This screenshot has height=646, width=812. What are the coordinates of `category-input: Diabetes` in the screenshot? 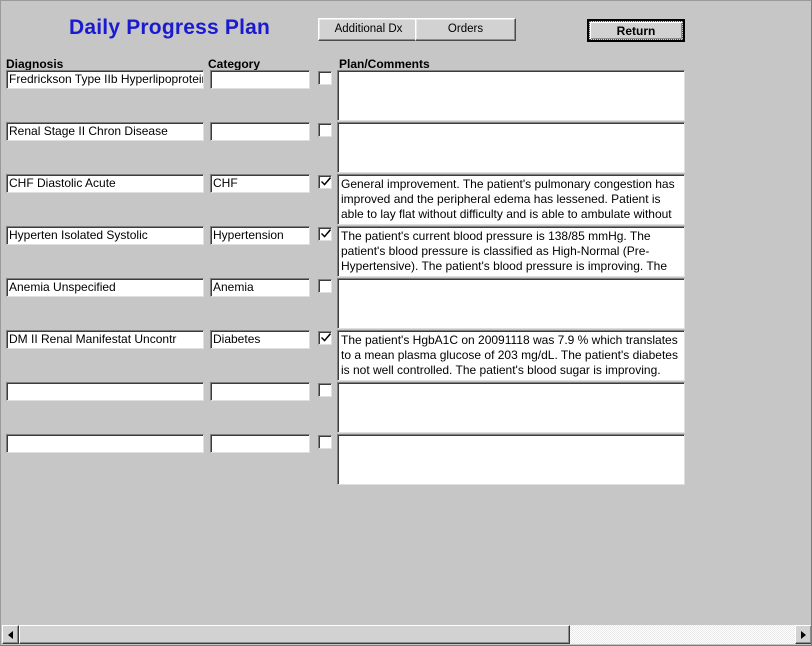 It's located at (260, 339).